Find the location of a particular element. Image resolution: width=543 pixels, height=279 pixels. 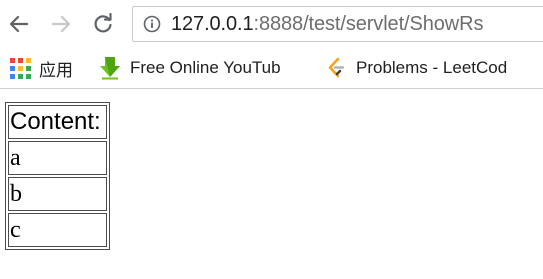

reload-icon is located at coordinates (103, 23).